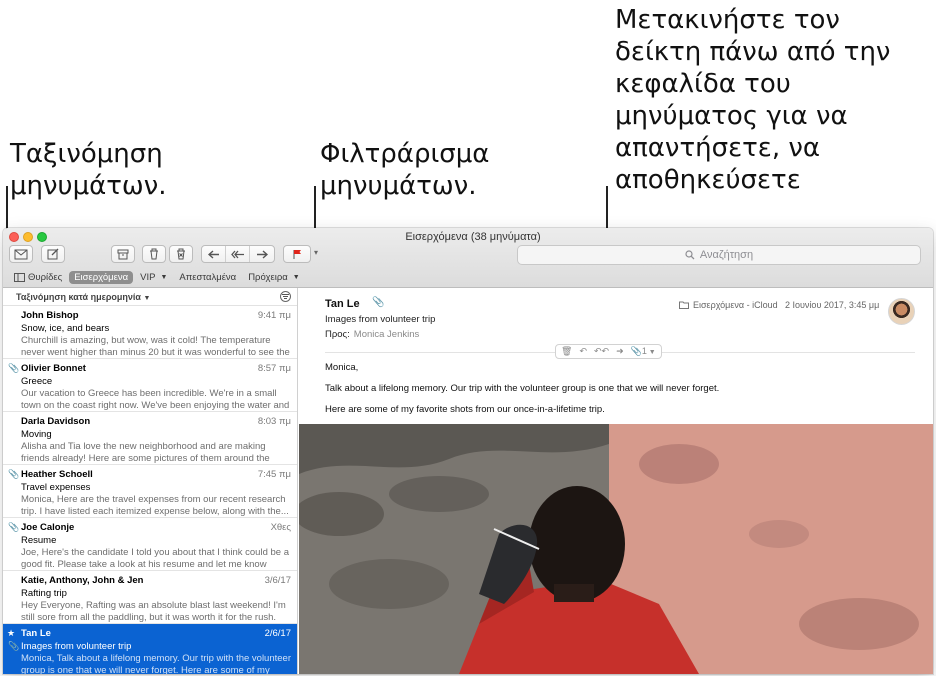 The image size is (936, 676). Describe the element at coordinates (901, 311) in the screenshot. I see `avatar` at that location.